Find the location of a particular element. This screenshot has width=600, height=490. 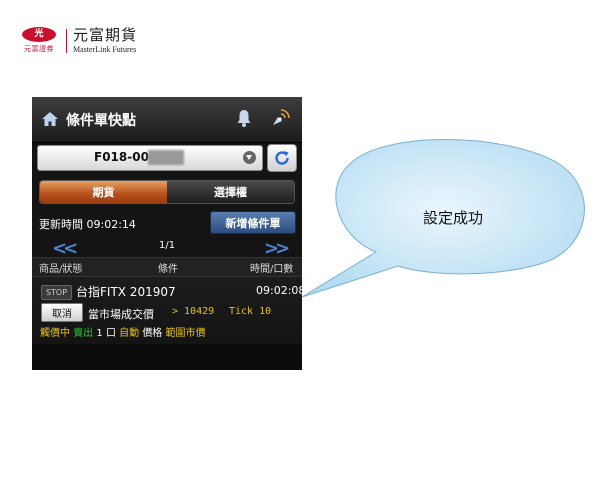

logo-mark: 光 元富證券 is located at coordinates (39, 40).